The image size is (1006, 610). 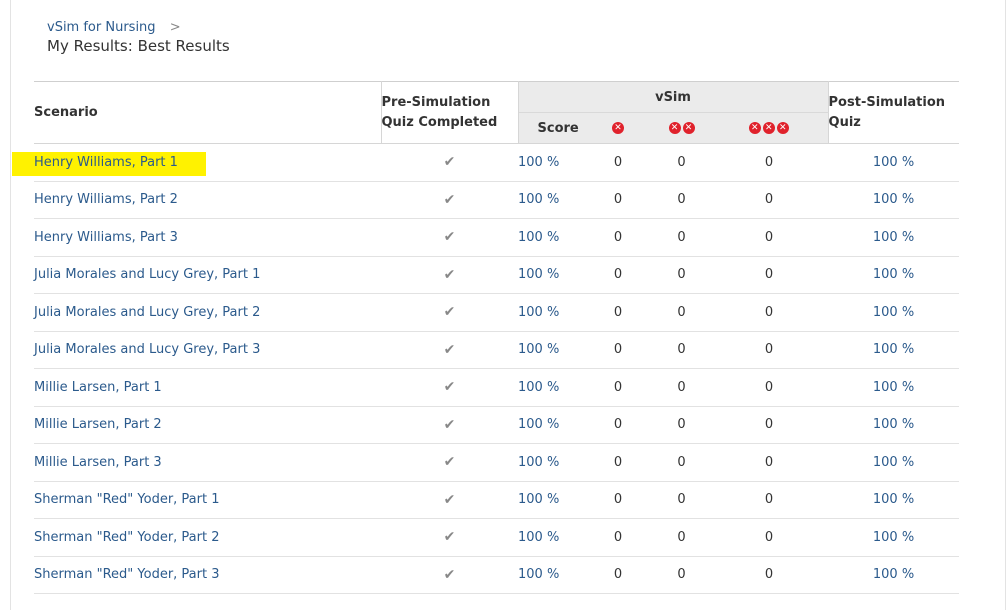 What do you see at coordinates (768, 128) in the screenshot?
I see `error-icon: ✕` at bounding box center [768, 128].